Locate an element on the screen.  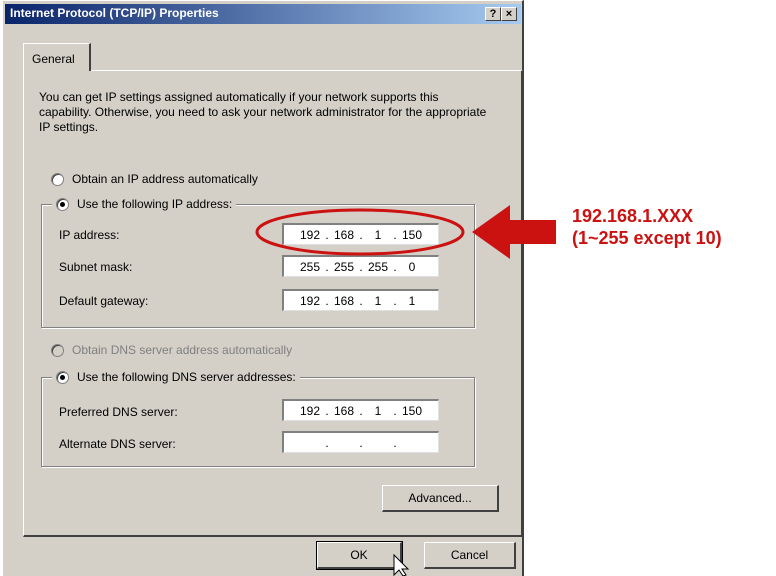
use-ip-label: Use the following IP address: is located at coordinates (155, 204).